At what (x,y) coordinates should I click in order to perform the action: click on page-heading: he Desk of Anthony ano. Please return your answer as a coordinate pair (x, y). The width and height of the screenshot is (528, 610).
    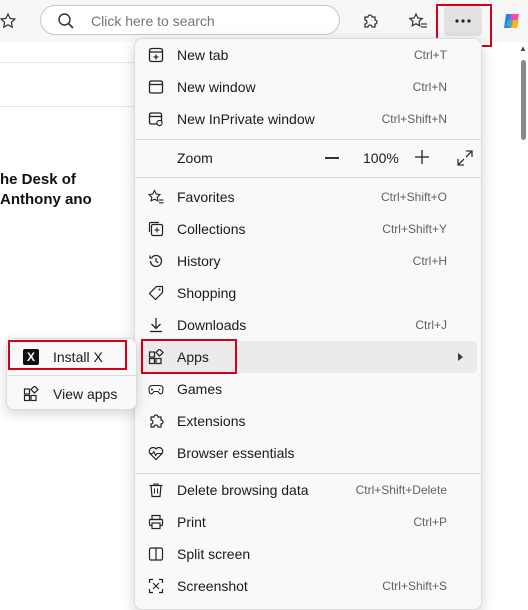
    Looking at the image, I should click on (46, 189).